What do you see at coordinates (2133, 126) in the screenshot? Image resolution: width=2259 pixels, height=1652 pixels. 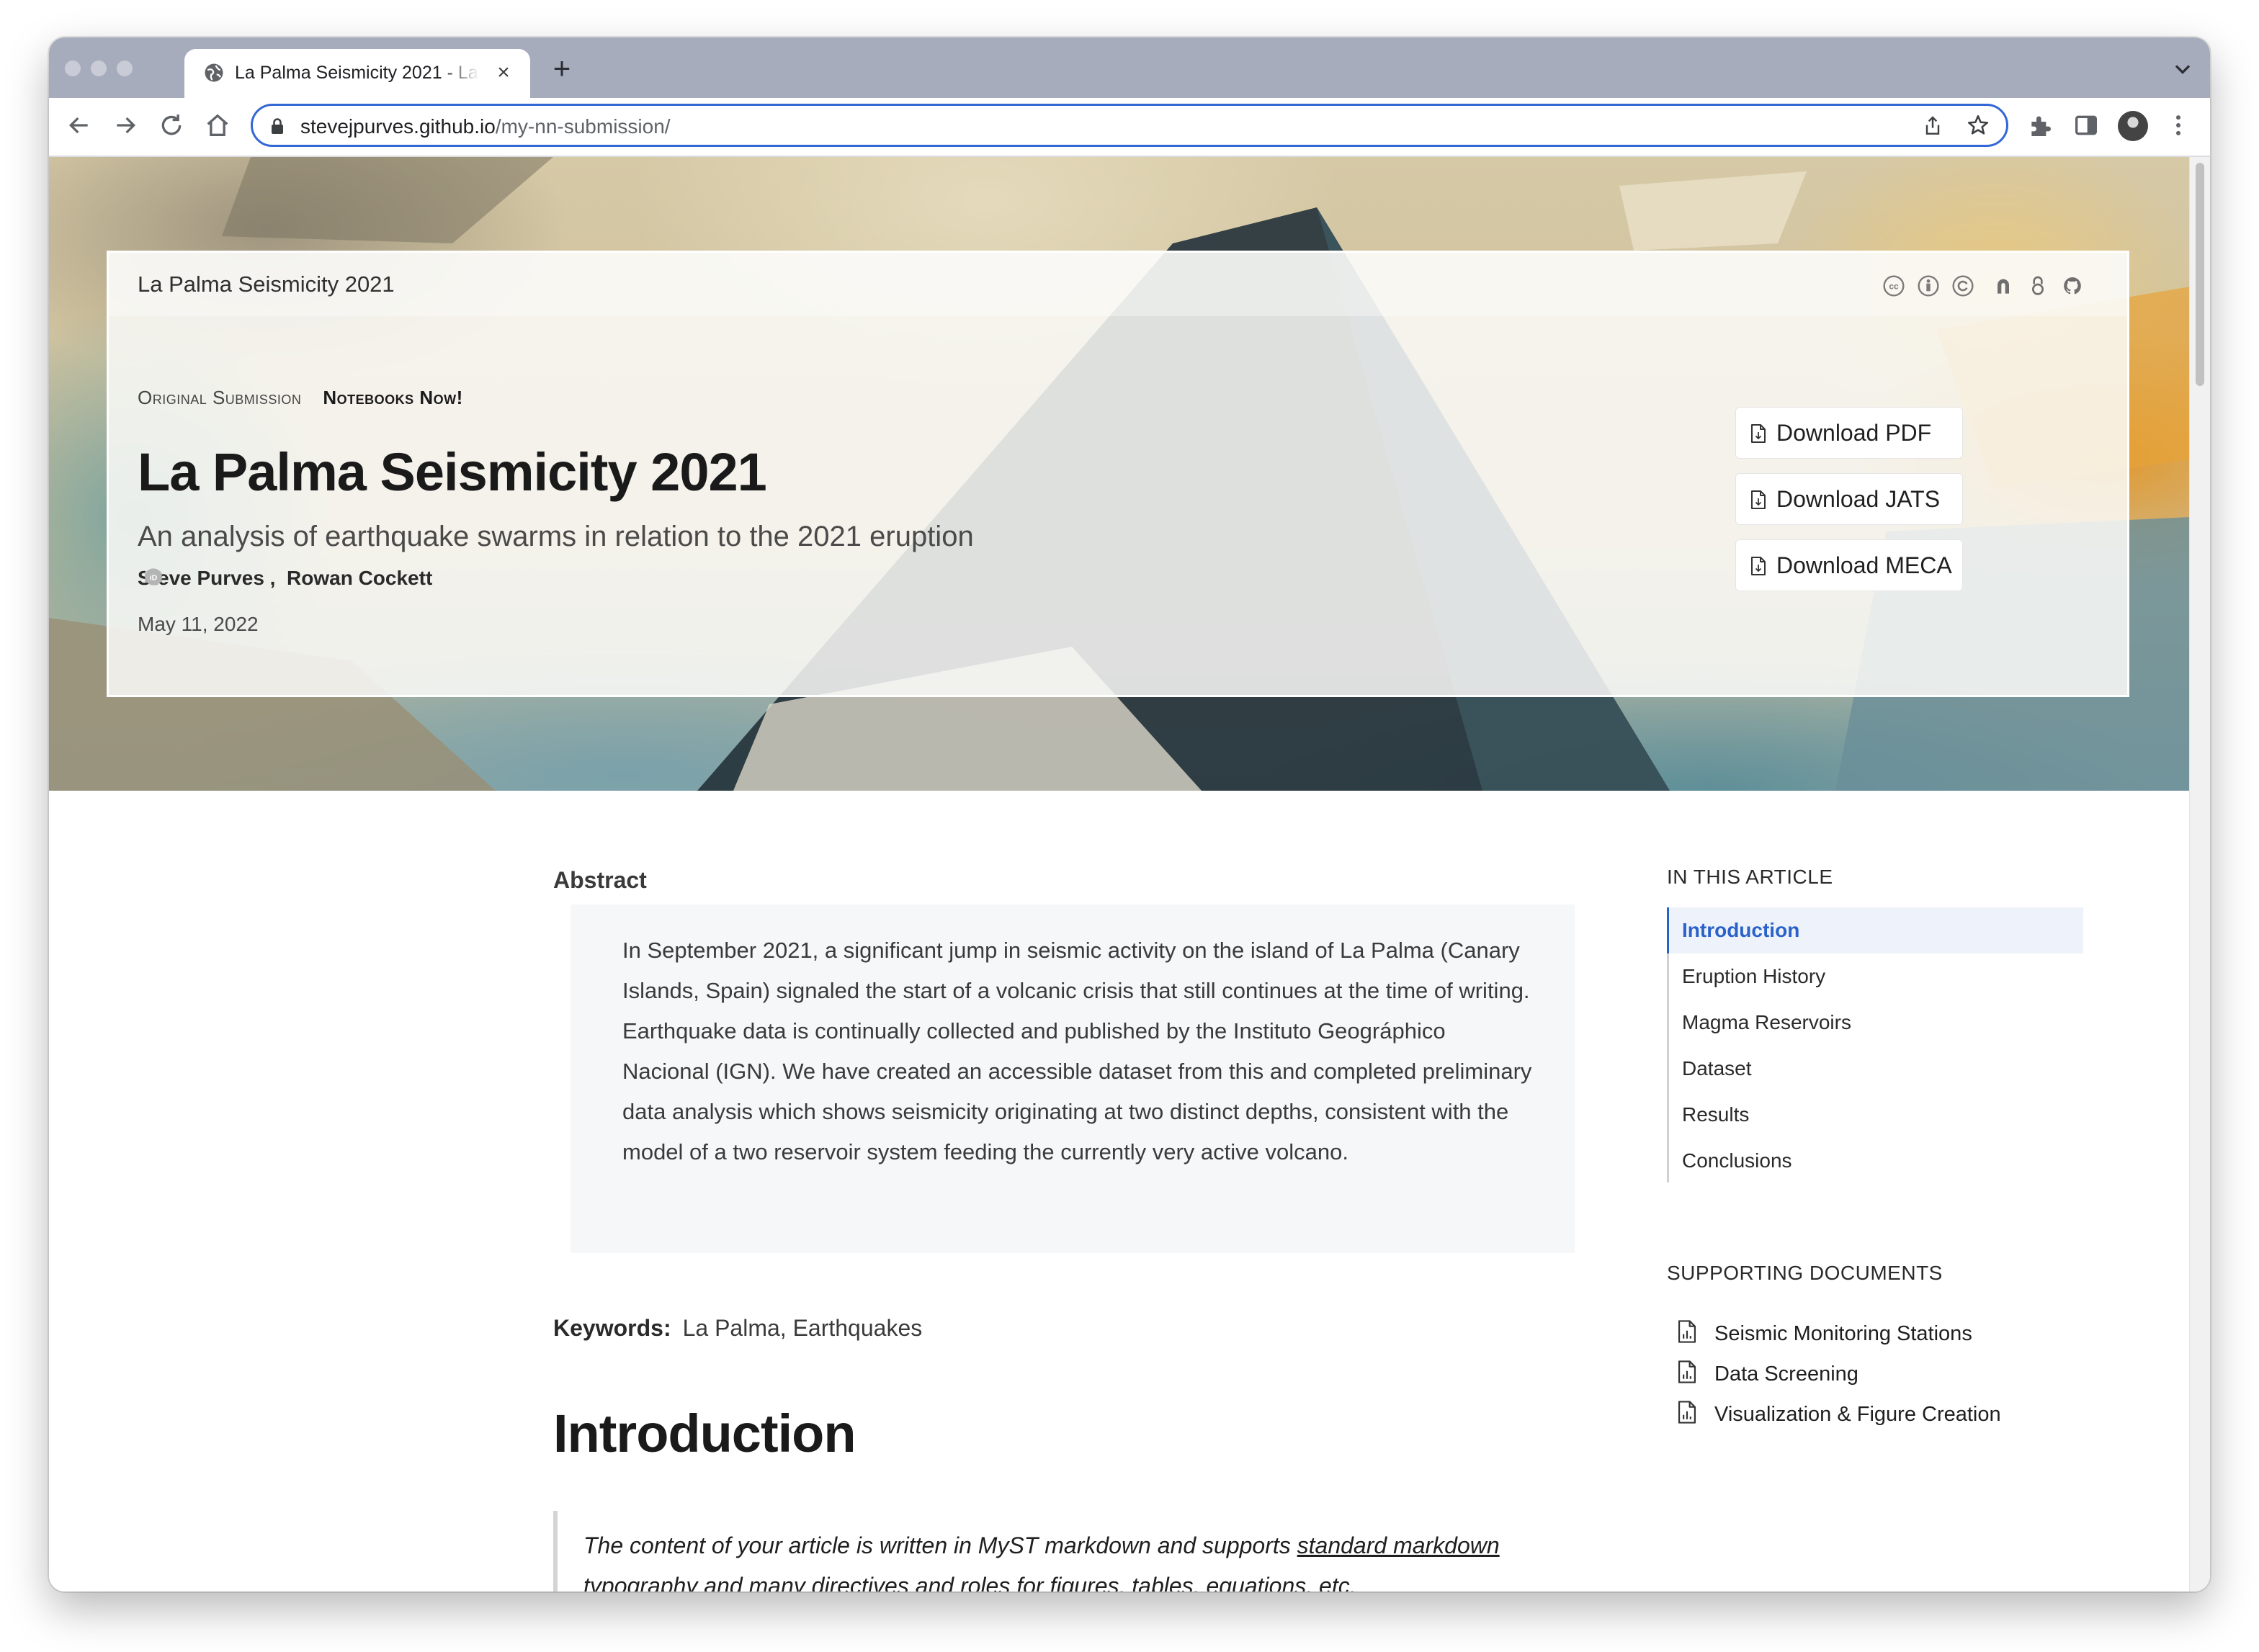 I see `profile-avatar` at bounding box center [2133, 126].